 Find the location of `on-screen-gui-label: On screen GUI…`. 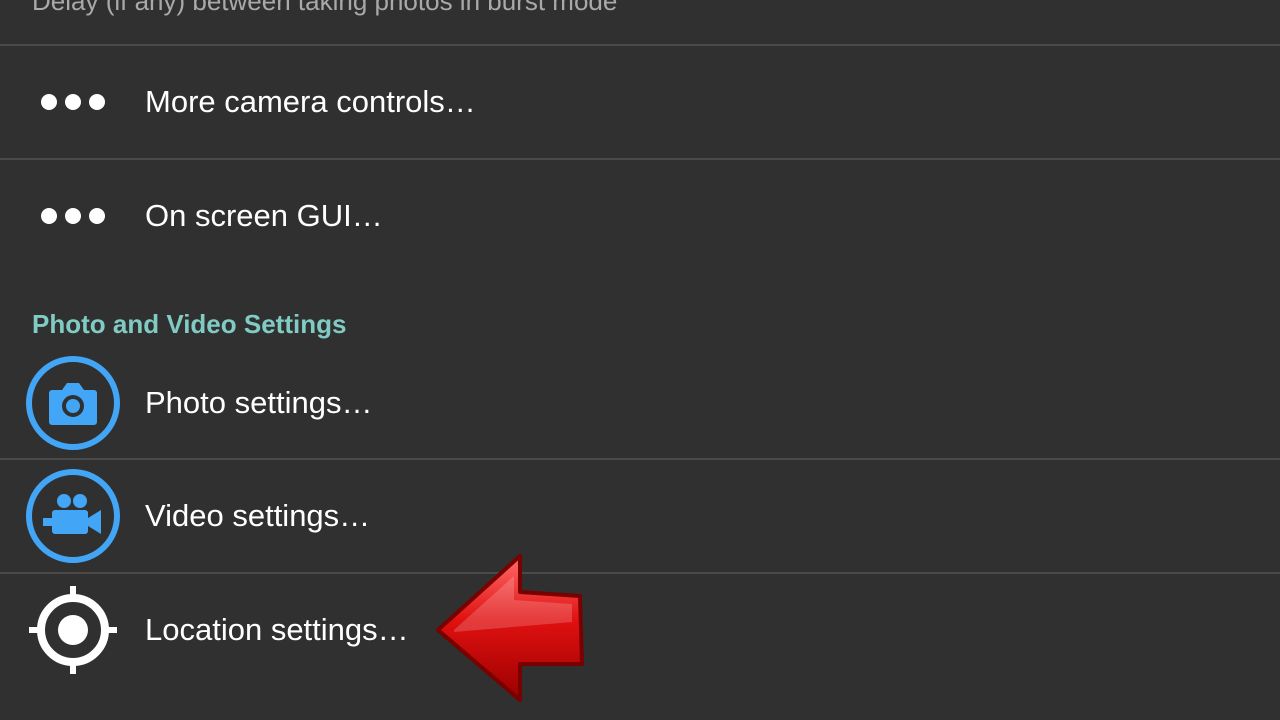

on-screen-gui-label: On screen GUI… is located at coordinates (264, 215).